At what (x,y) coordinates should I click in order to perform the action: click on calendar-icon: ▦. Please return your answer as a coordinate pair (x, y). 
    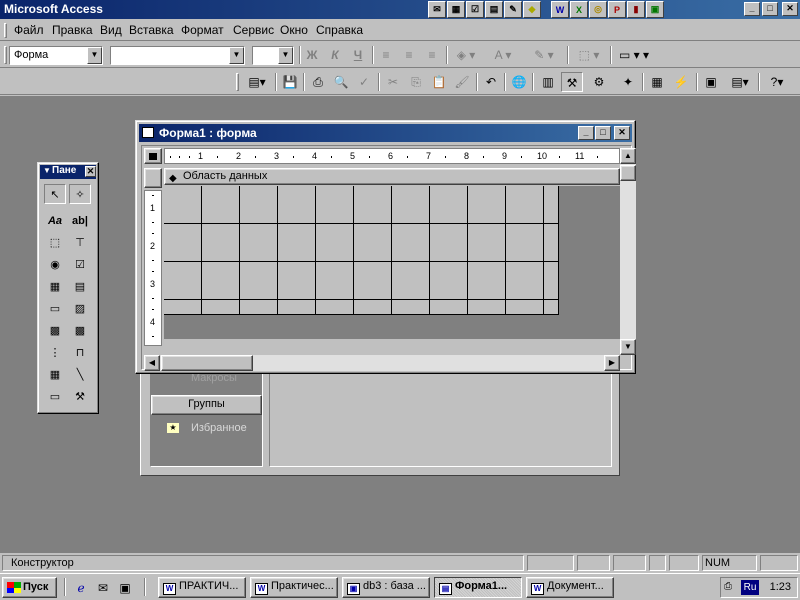
    Looking at the image, I should click on (456, 9).